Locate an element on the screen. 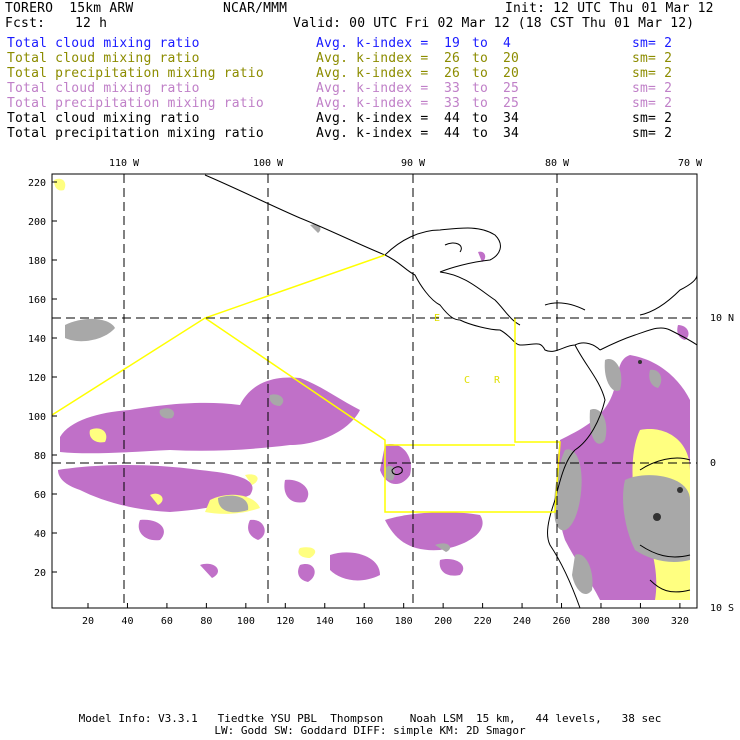  x-tick-label: 80 is located at coordinates (206, 621).